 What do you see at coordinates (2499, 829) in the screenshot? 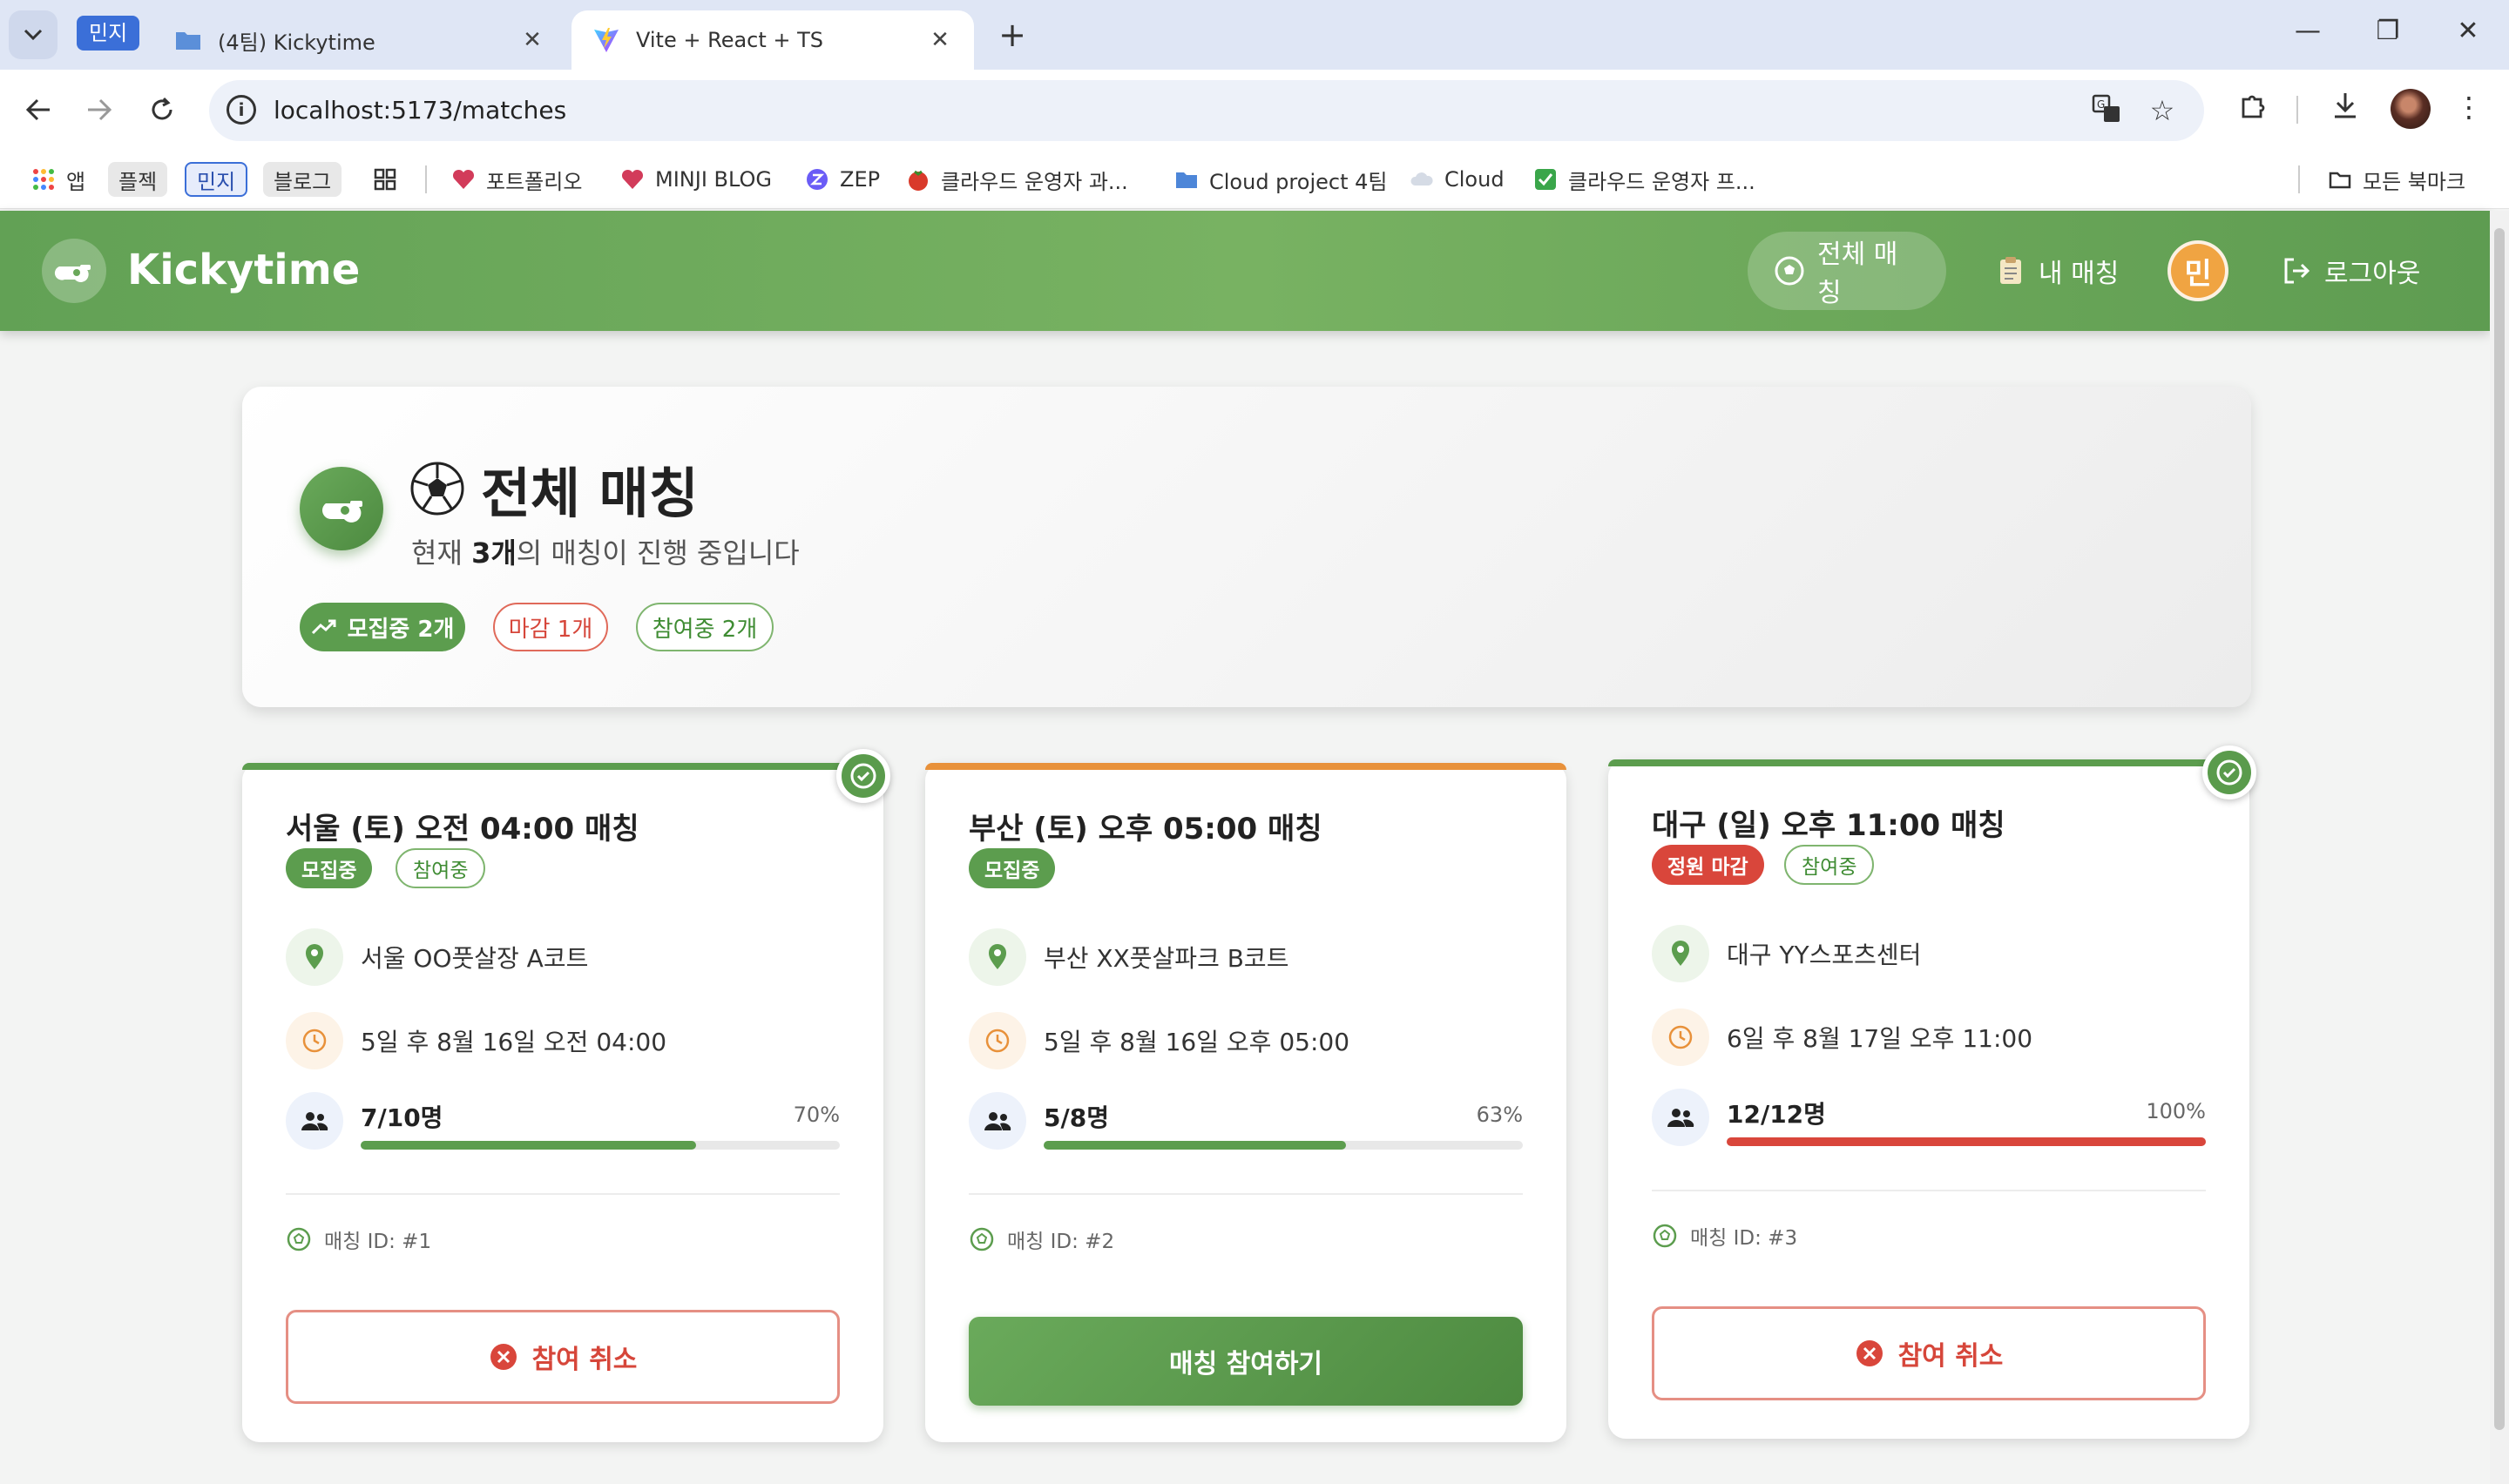
I see `scrollbar-thumb` at bounding box center [2499, 829].